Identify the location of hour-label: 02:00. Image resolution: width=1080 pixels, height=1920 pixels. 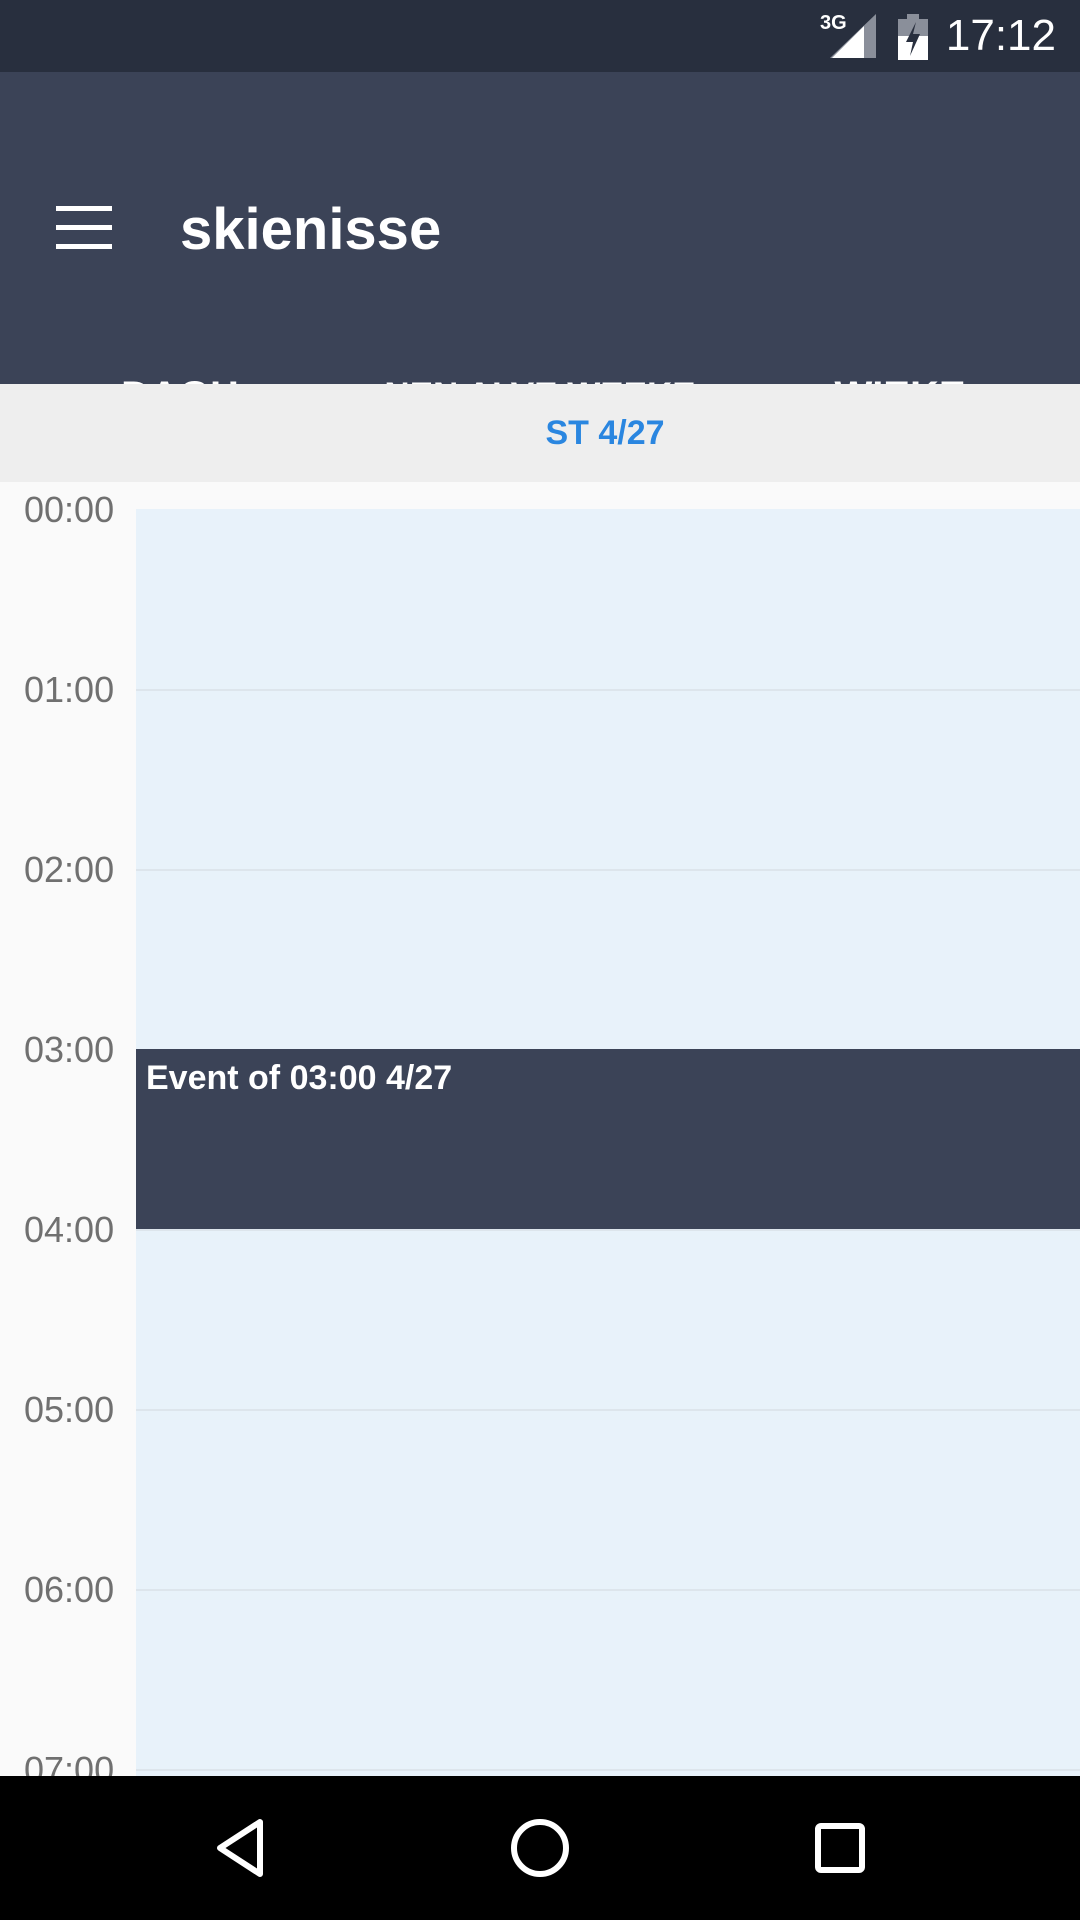
(69, 869).